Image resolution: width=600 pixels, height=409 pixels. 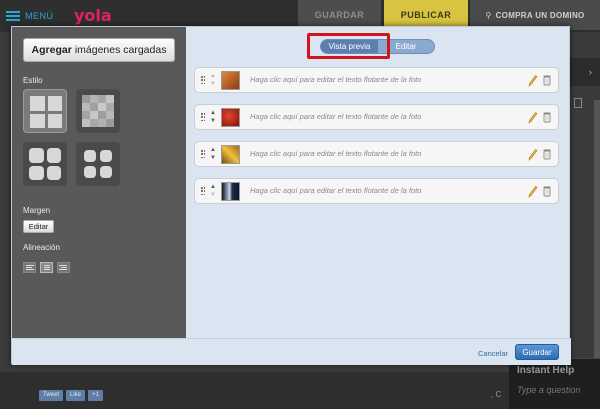 What do you see at coordinates (120, 50) in the screenshot?
I see `add-images-label: imágenes cargadas` at bounding box center [120, 50].